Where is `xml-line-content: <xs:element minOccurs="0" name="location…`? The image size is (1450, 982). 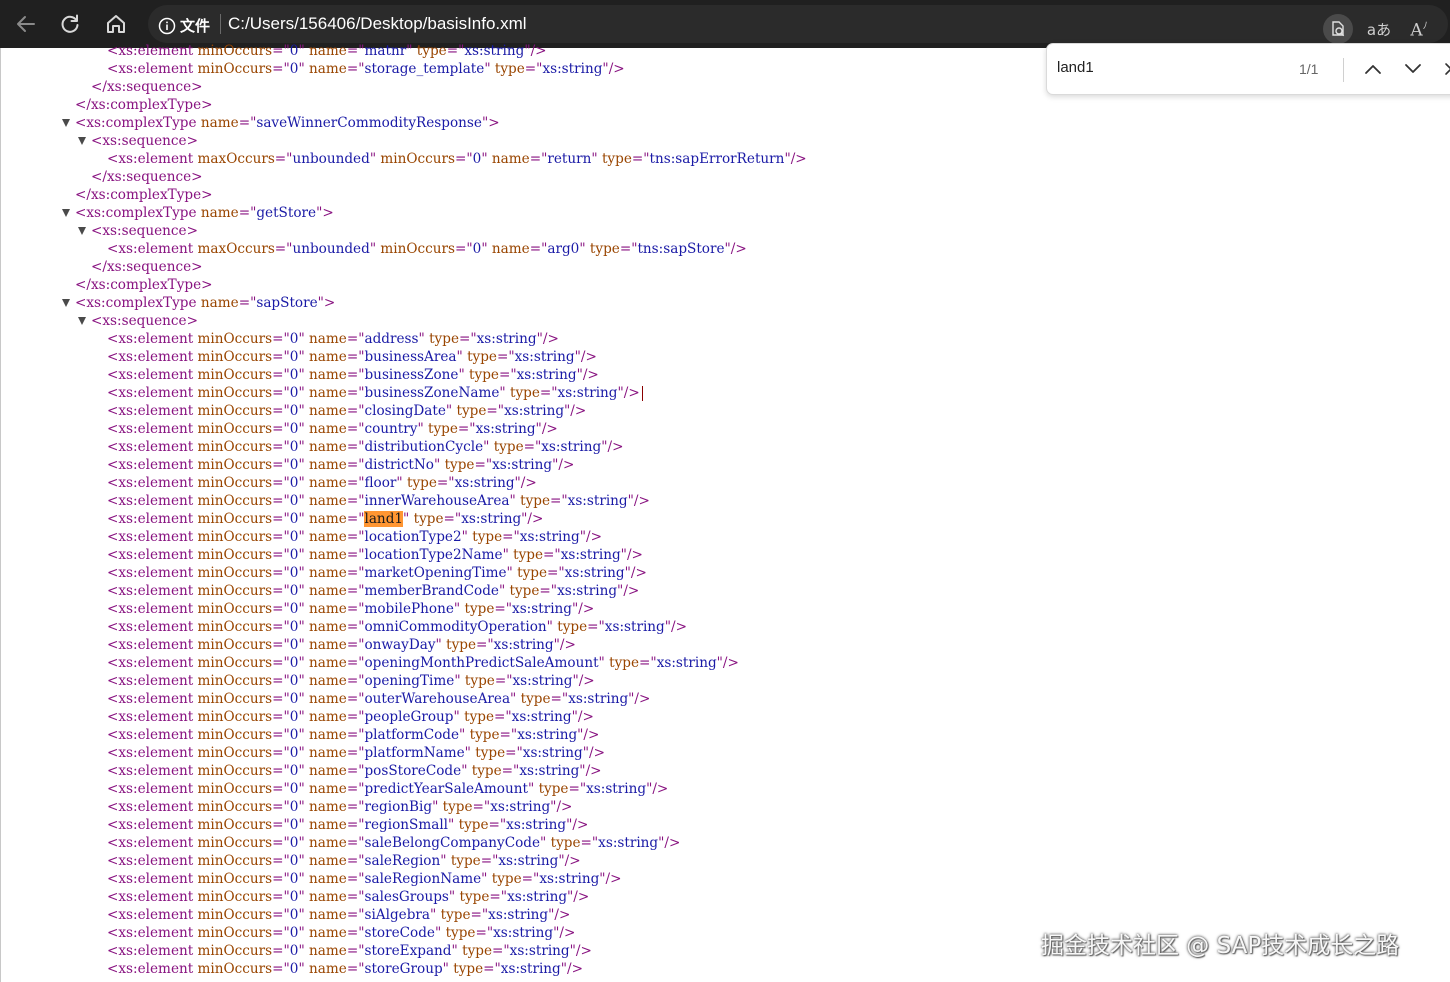
xml-line-content: <xs:element minOccurs="0" name="location… is located at coordinates (354, 537).